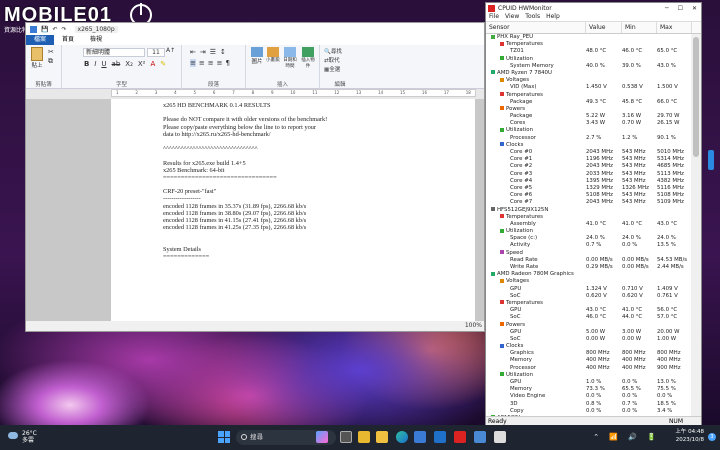 The height and width of the screenshot is (450, 720). Describe the element at coordinates (589, 123) in the screenshot. I see `sensor-row: Cores 3.43 W 0.70 W 26.15 W` at that location.